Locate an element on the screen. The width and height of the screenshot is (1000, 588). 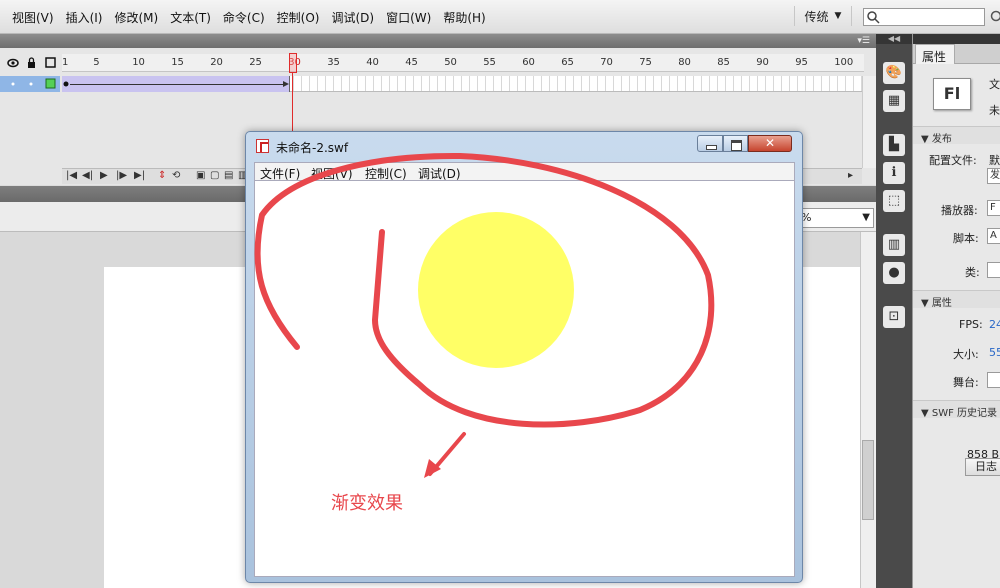
menu-control: 控制(O) is located at coordinates (298, 17).